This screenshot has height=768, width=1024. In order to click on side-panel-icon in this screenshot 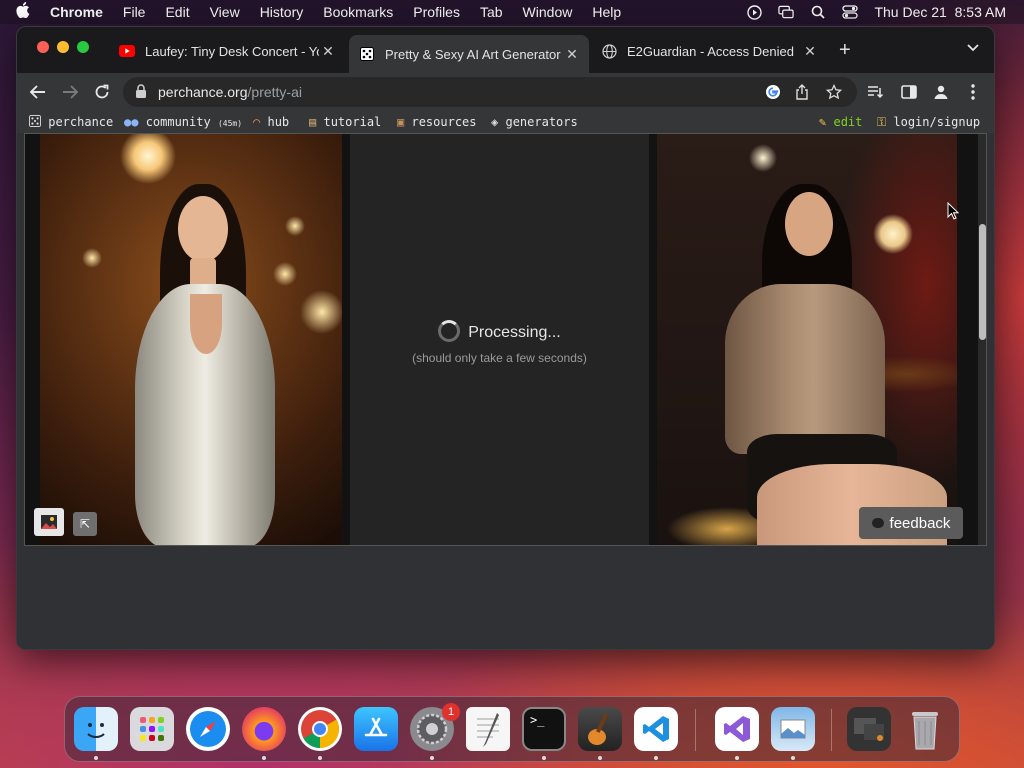, I will do `click(909, 92)`.